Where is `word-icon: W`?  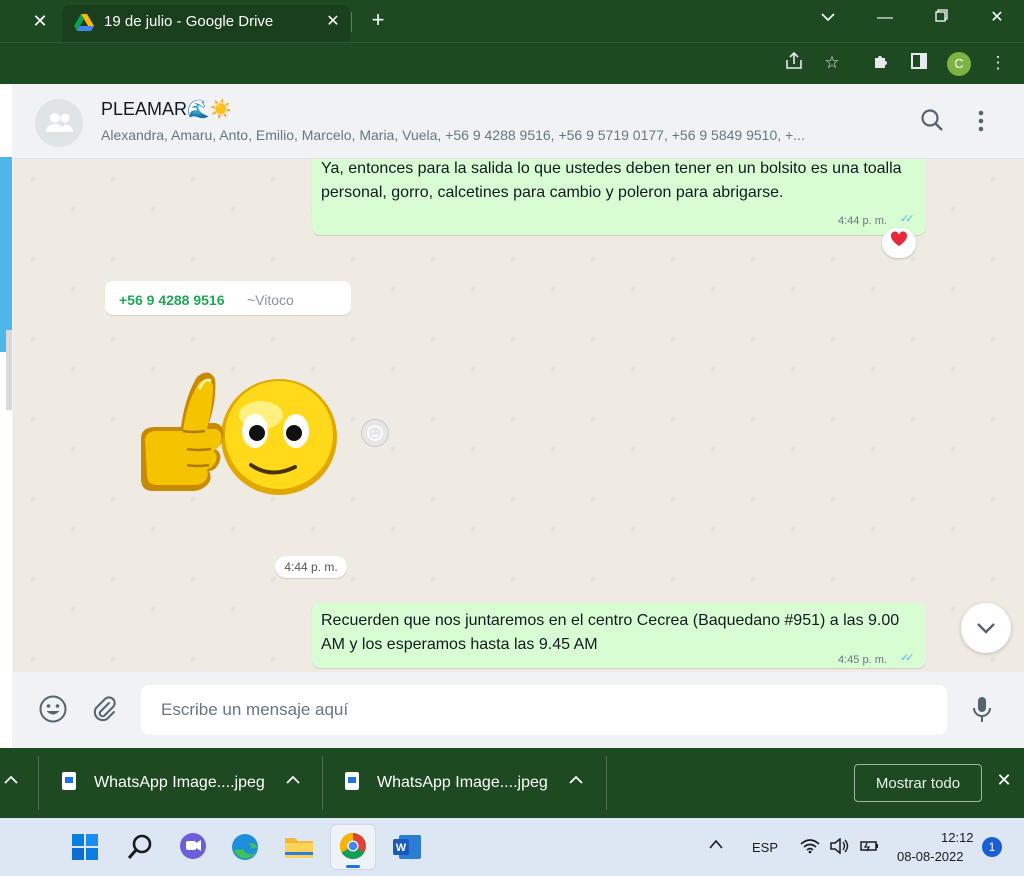 word-icon: W is located at coordinates (407, 847).